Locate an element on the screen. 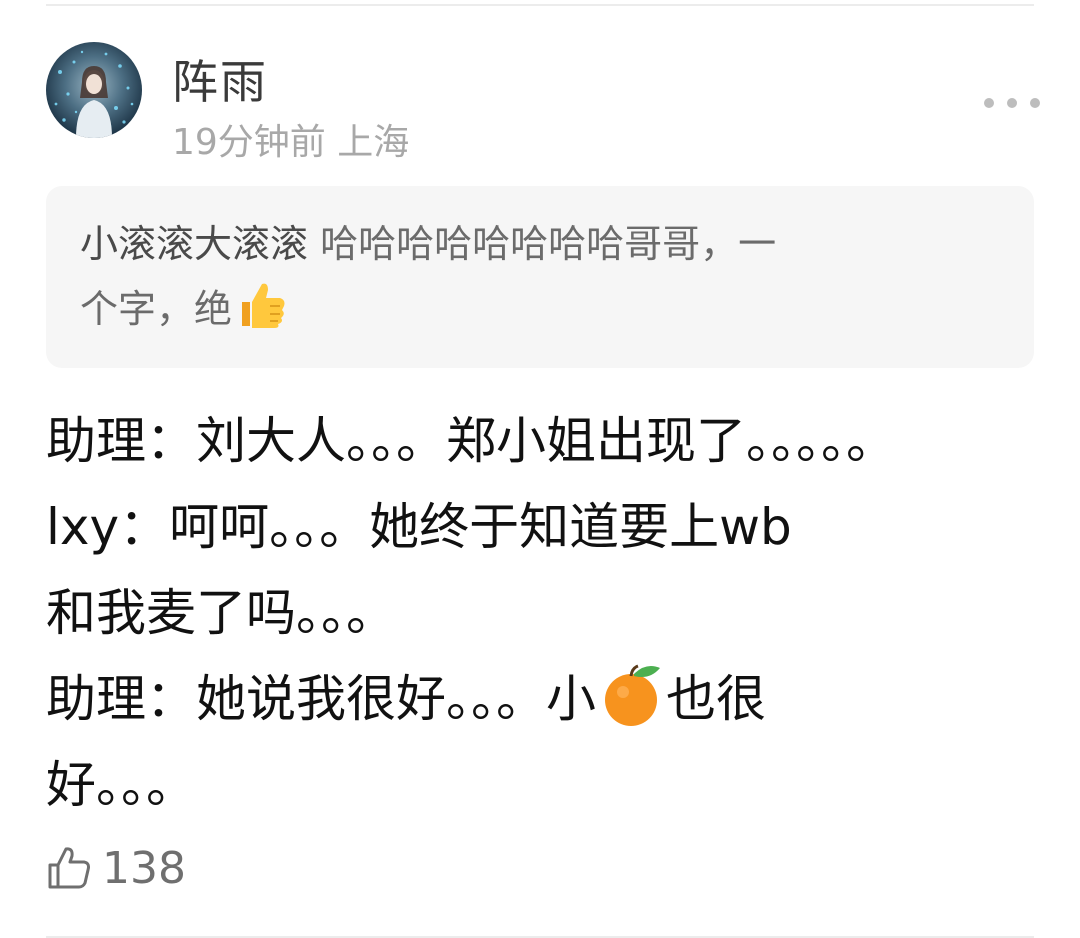 The height and width of the screenshot is (938, 1080). content-line-4: 助理：她说我很好。。。小 也很 is located at coordinates (546, 699).